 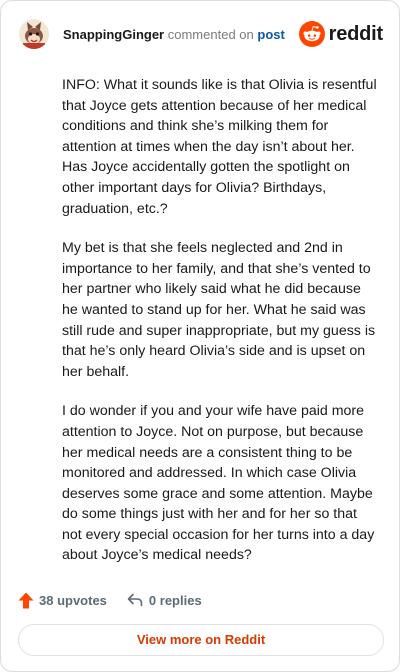 I want to click on avatar, so click(x=34, y=34).